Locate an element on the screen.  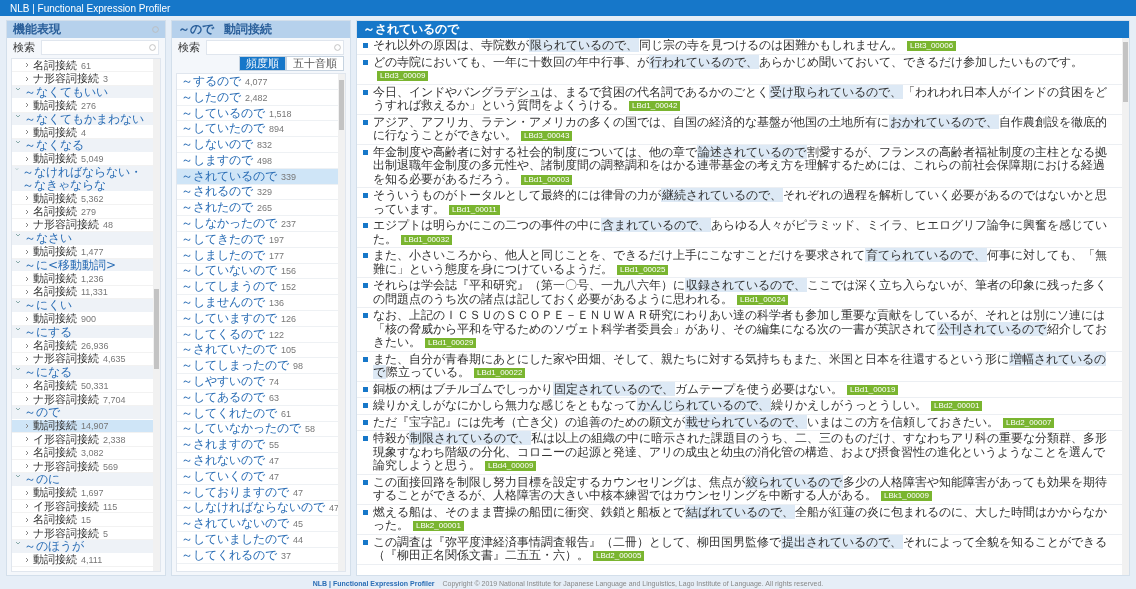
tree-group: ～なくなる is located at coordinates (82, 146).